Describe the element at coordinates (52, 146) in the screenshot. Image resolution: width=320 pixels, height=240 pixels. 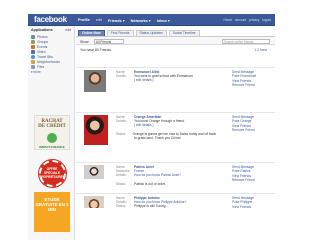
I see `ad-rachat-brand: IMPACT-FINANCE` at that location.